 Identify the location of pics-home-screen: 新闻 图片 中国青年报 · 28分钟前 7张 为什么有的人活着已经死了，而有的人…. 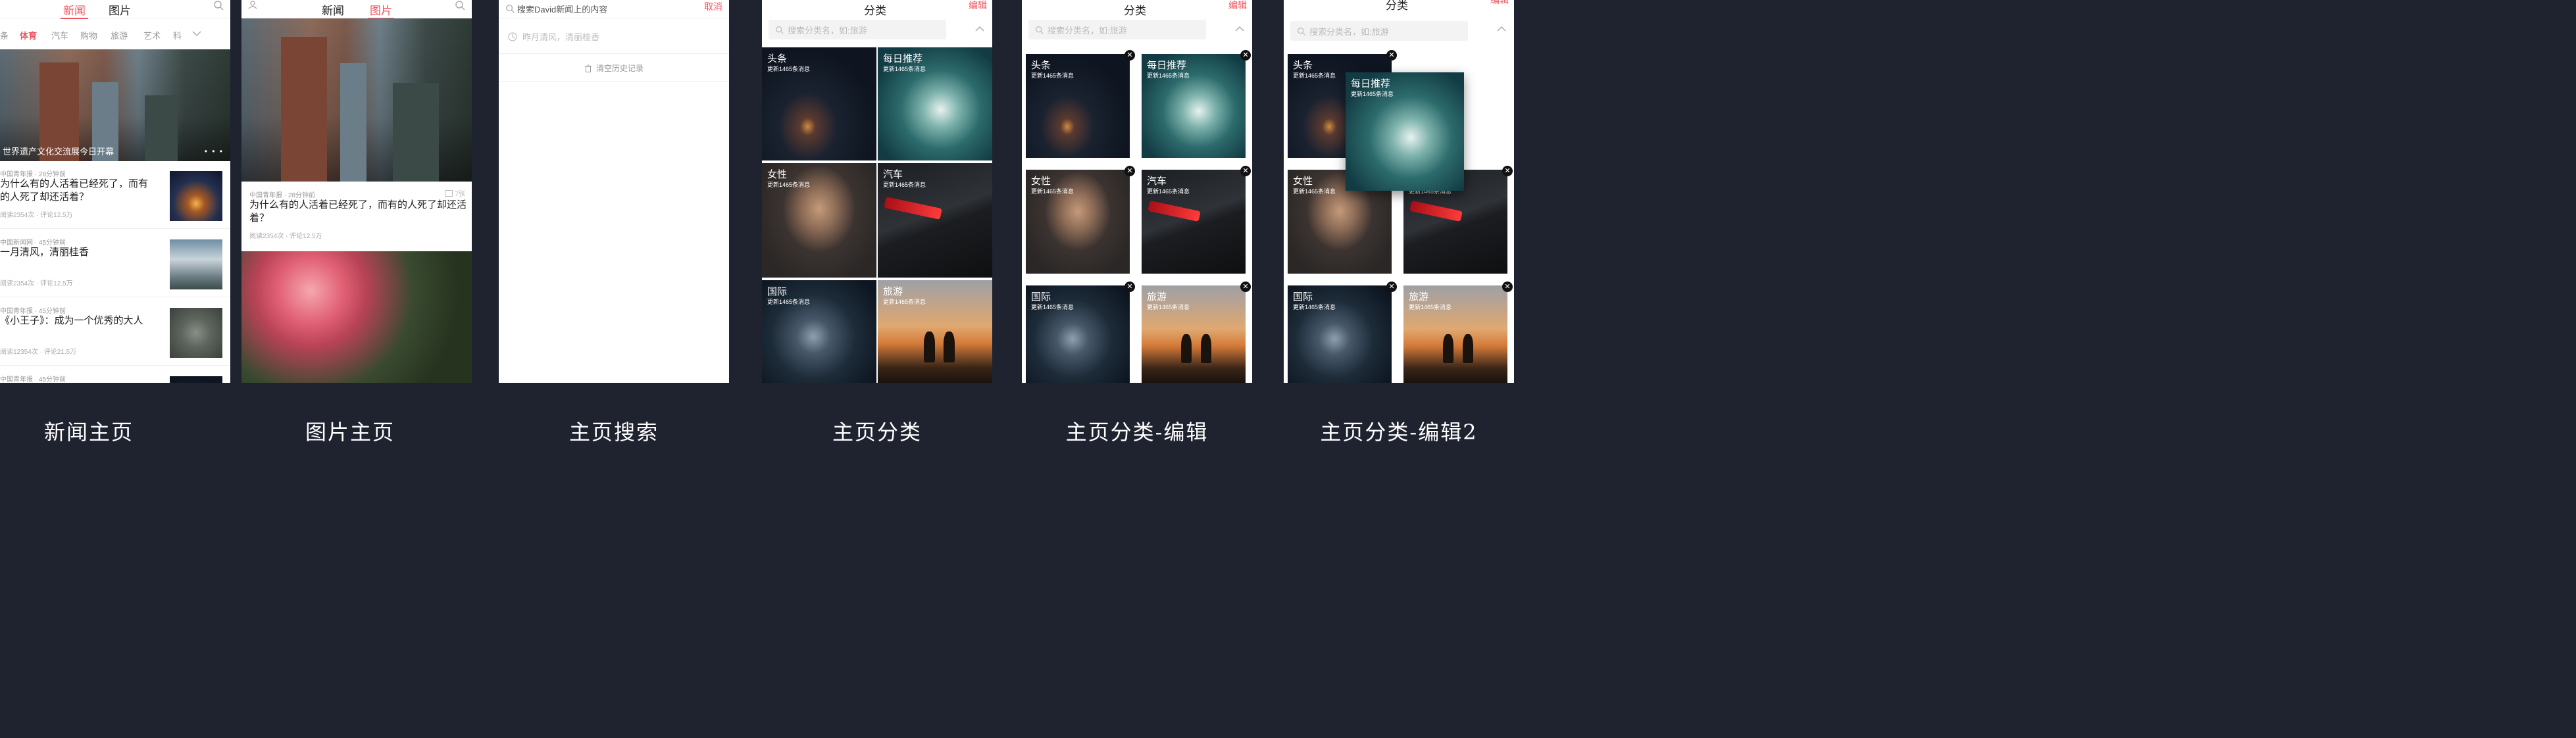
(356, 191).